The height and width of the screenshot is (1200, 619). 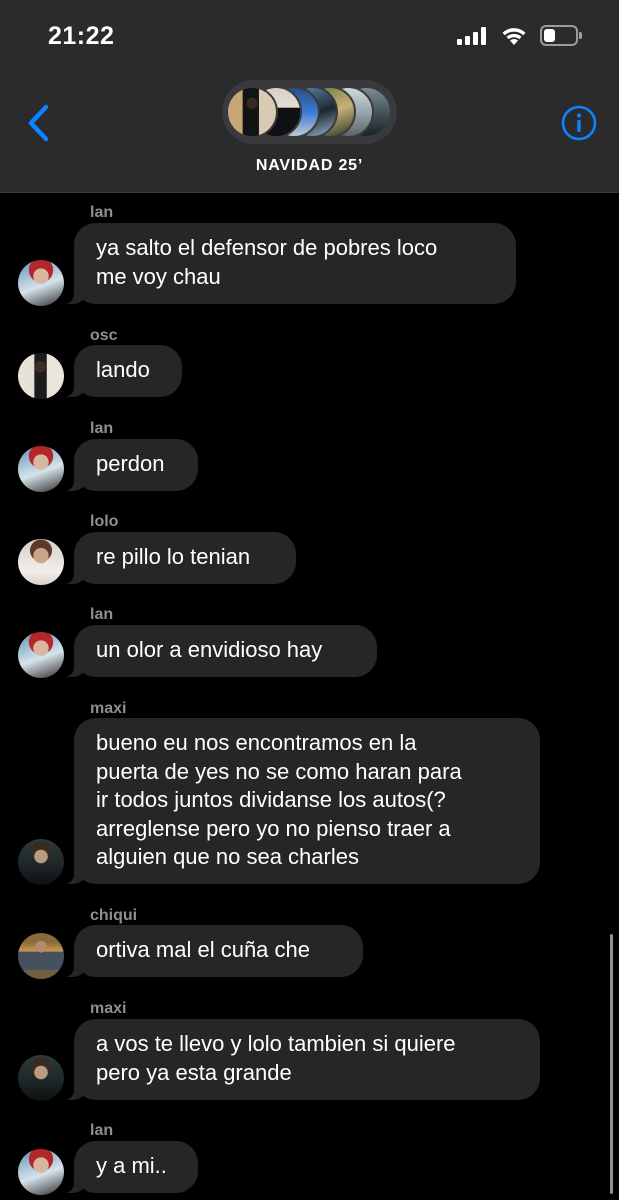 What do you see at coordinates (130, 1167) in the screenshot?
I see `message-bubble: y a mi..` at bounding box center [130, 1167].